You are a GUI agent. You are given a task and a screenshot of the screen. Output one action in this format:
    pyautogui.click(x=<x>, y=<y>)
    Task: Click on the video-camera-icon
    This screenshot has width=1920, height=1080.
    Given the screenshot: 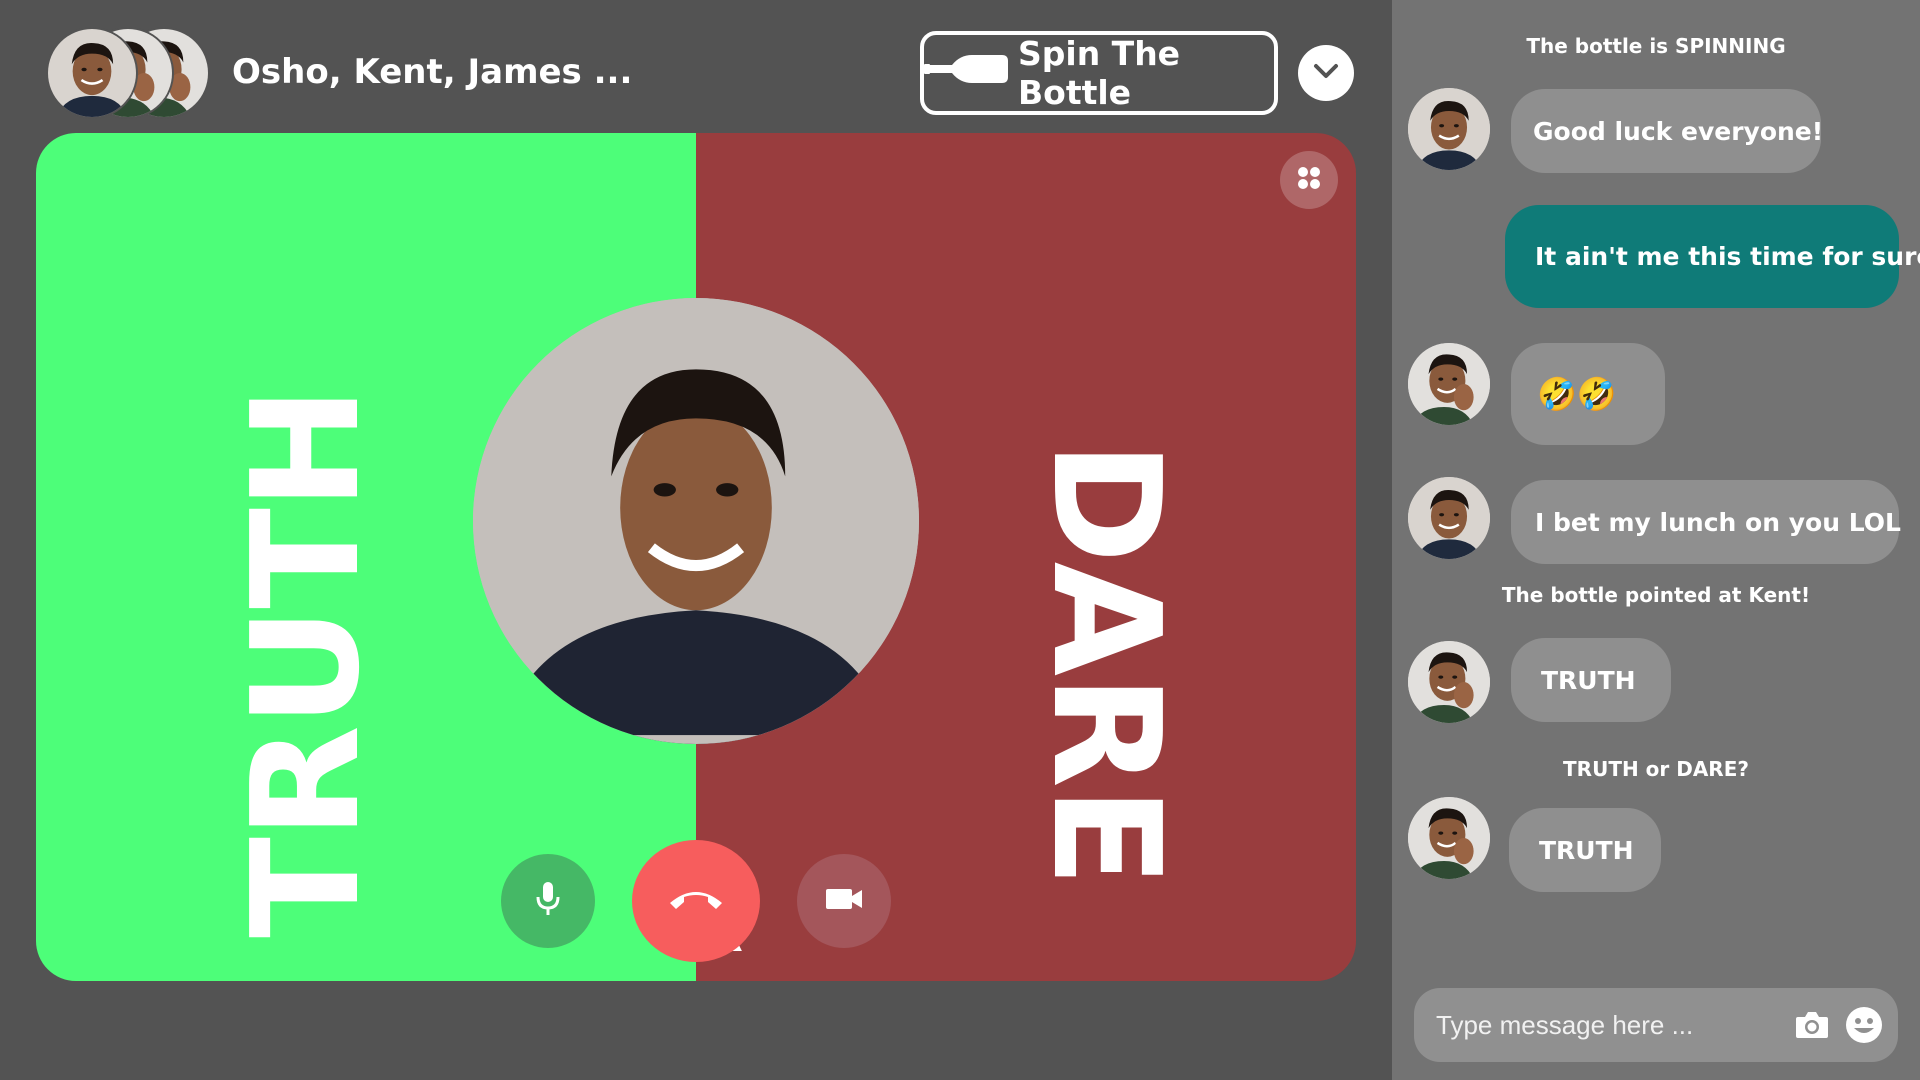 What is the action you would take?
    pyautogui.click(x=844, y=901)
    